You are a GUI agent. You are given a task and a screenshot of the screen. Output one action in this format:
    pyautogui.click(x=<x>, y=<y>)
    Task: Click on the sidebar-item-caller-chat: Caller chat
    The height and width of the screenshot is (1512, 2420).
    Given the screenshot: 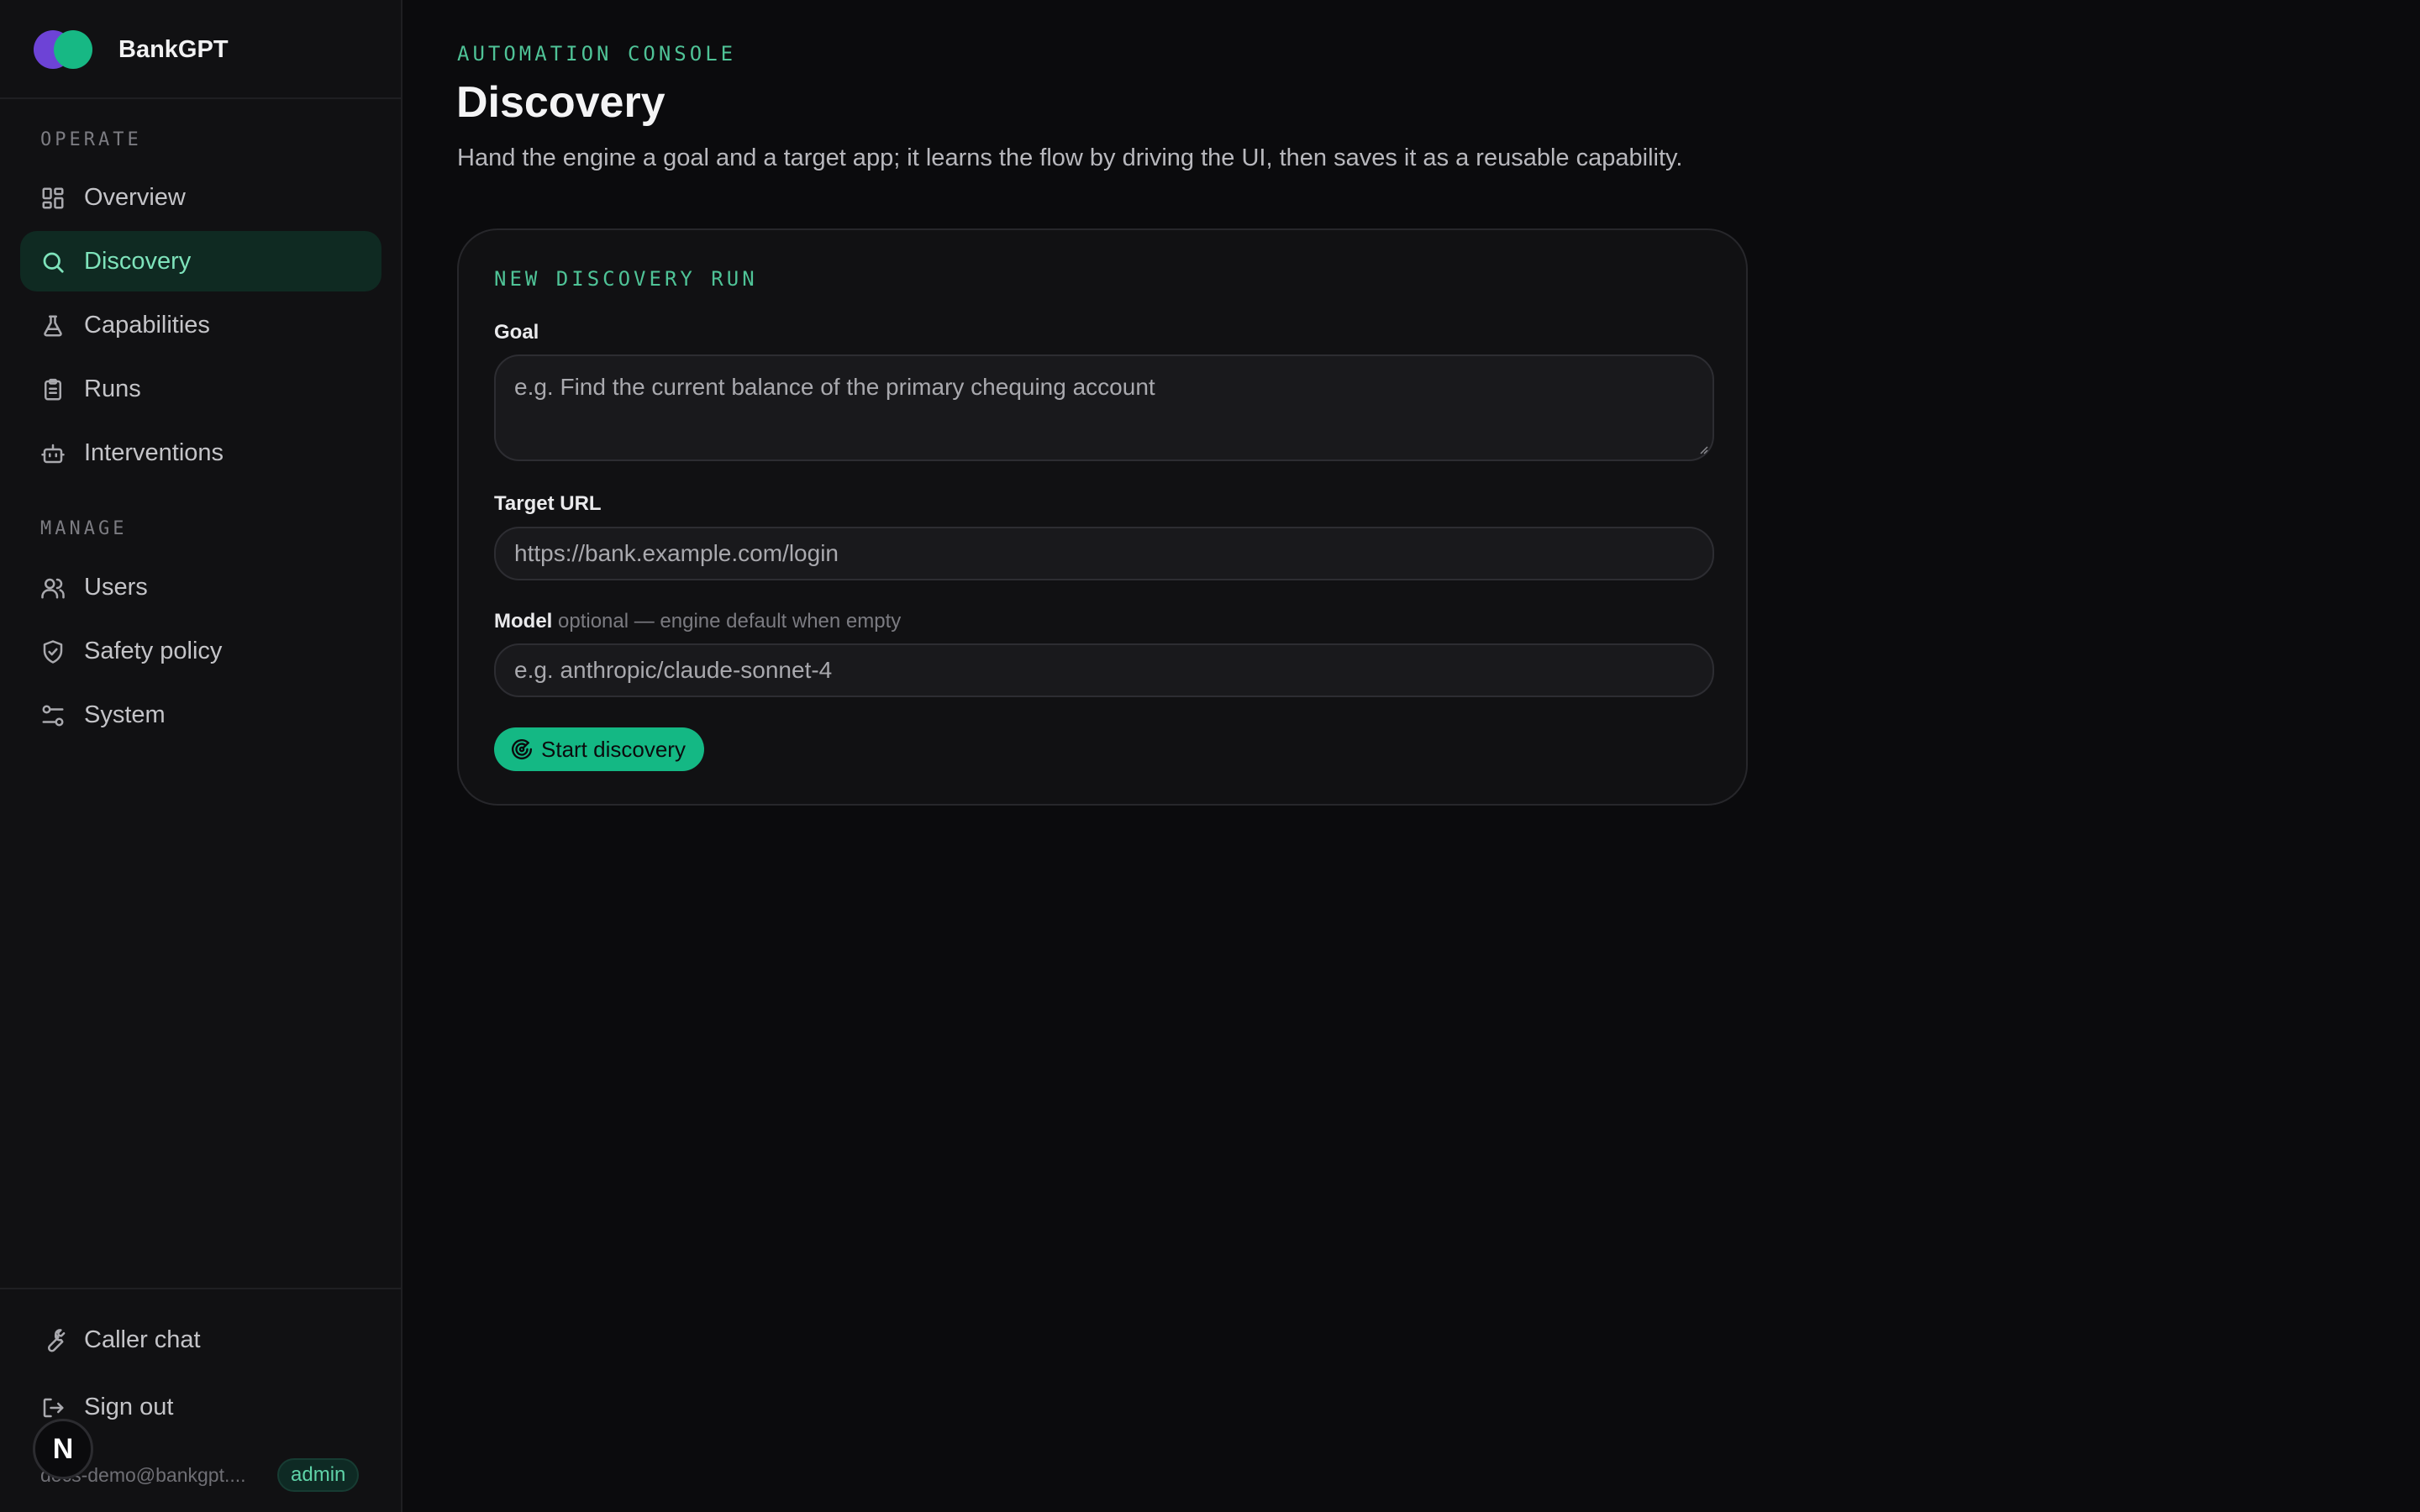 What is the action you would take?
    pyautogui.click(x=200, y=1340)
    